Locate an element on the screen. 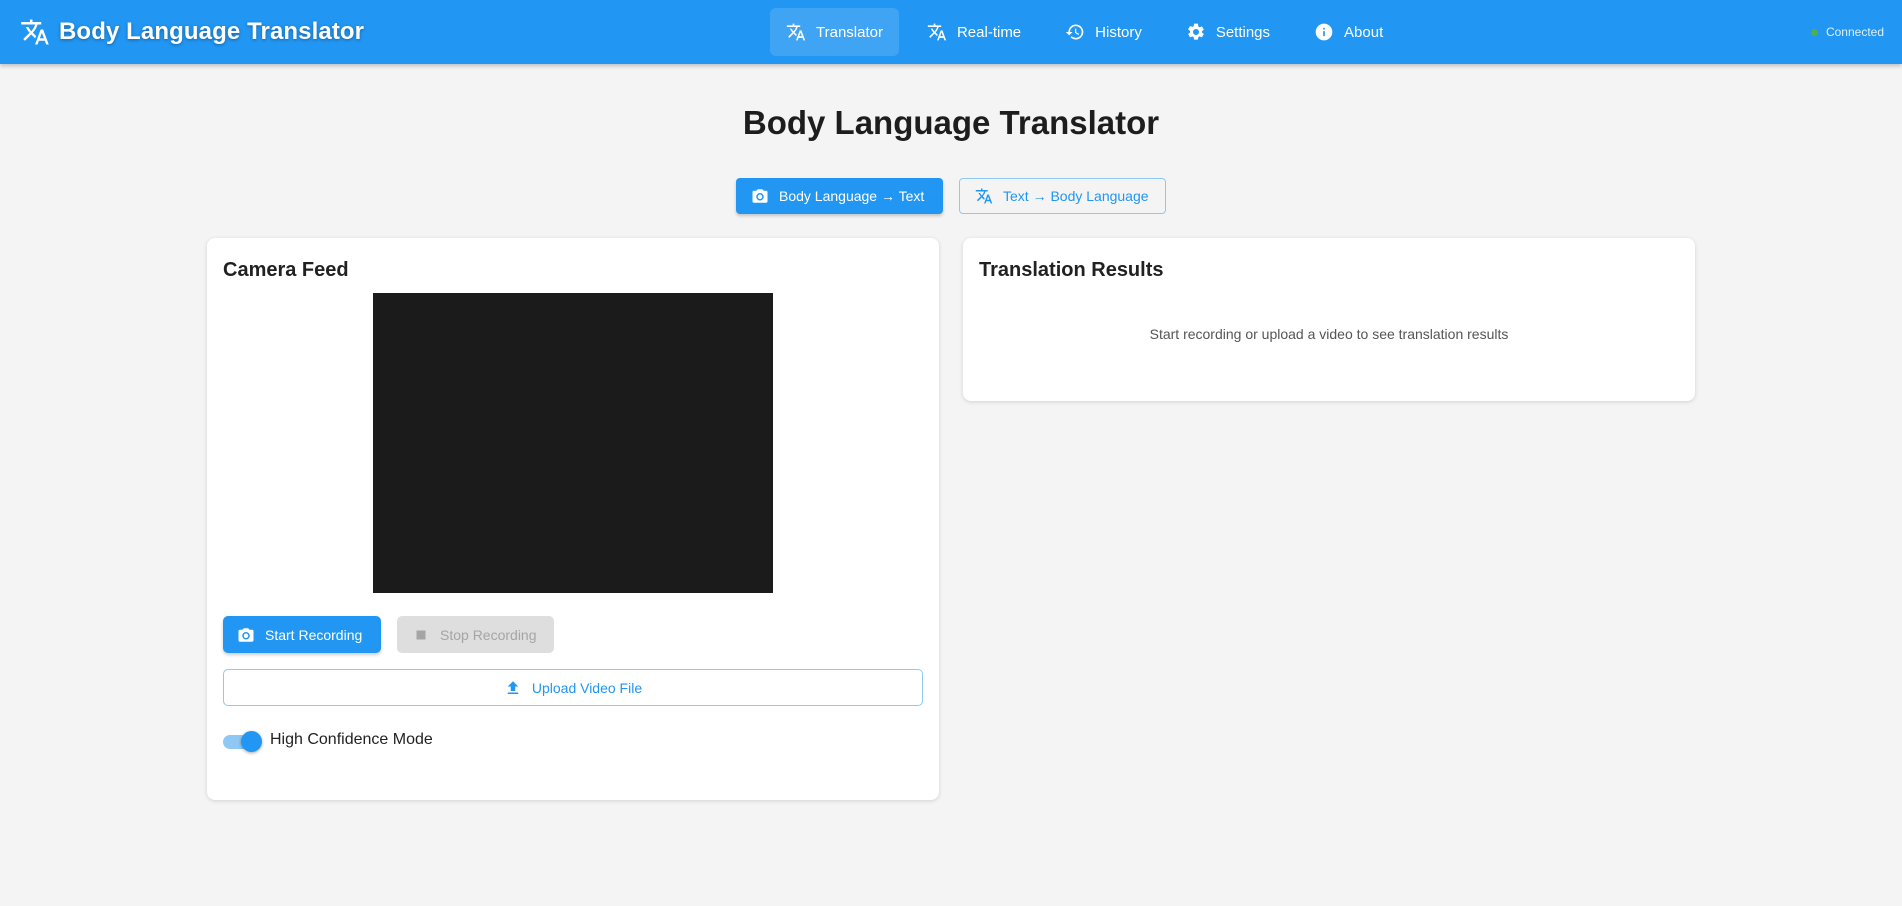 This screenshot has width=1902, height=906. nav-item-real-time: Real-time is located at coordinates (974, 32).